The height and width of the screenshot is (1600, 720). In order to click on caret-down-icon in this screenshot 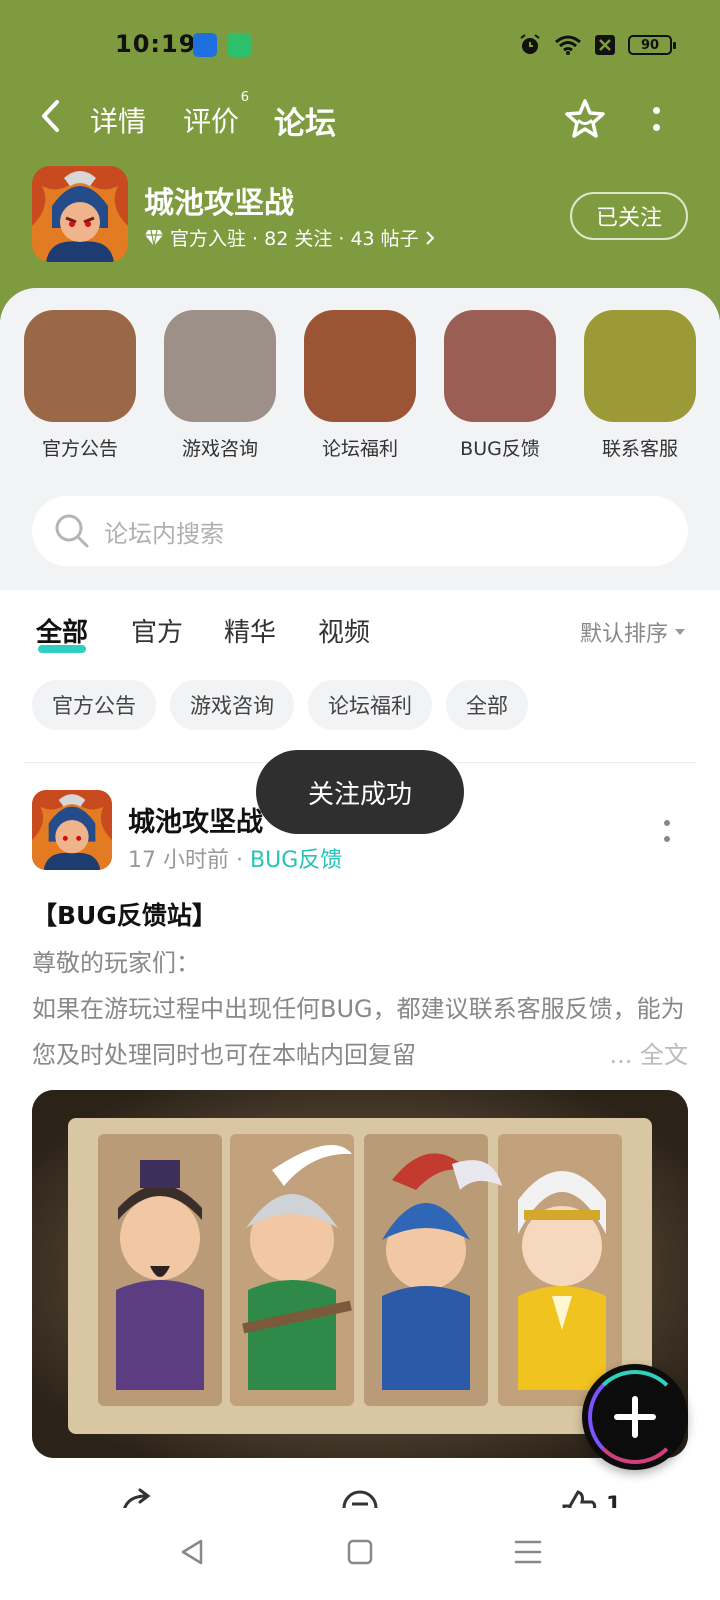, I will do `click(680, 632)`.